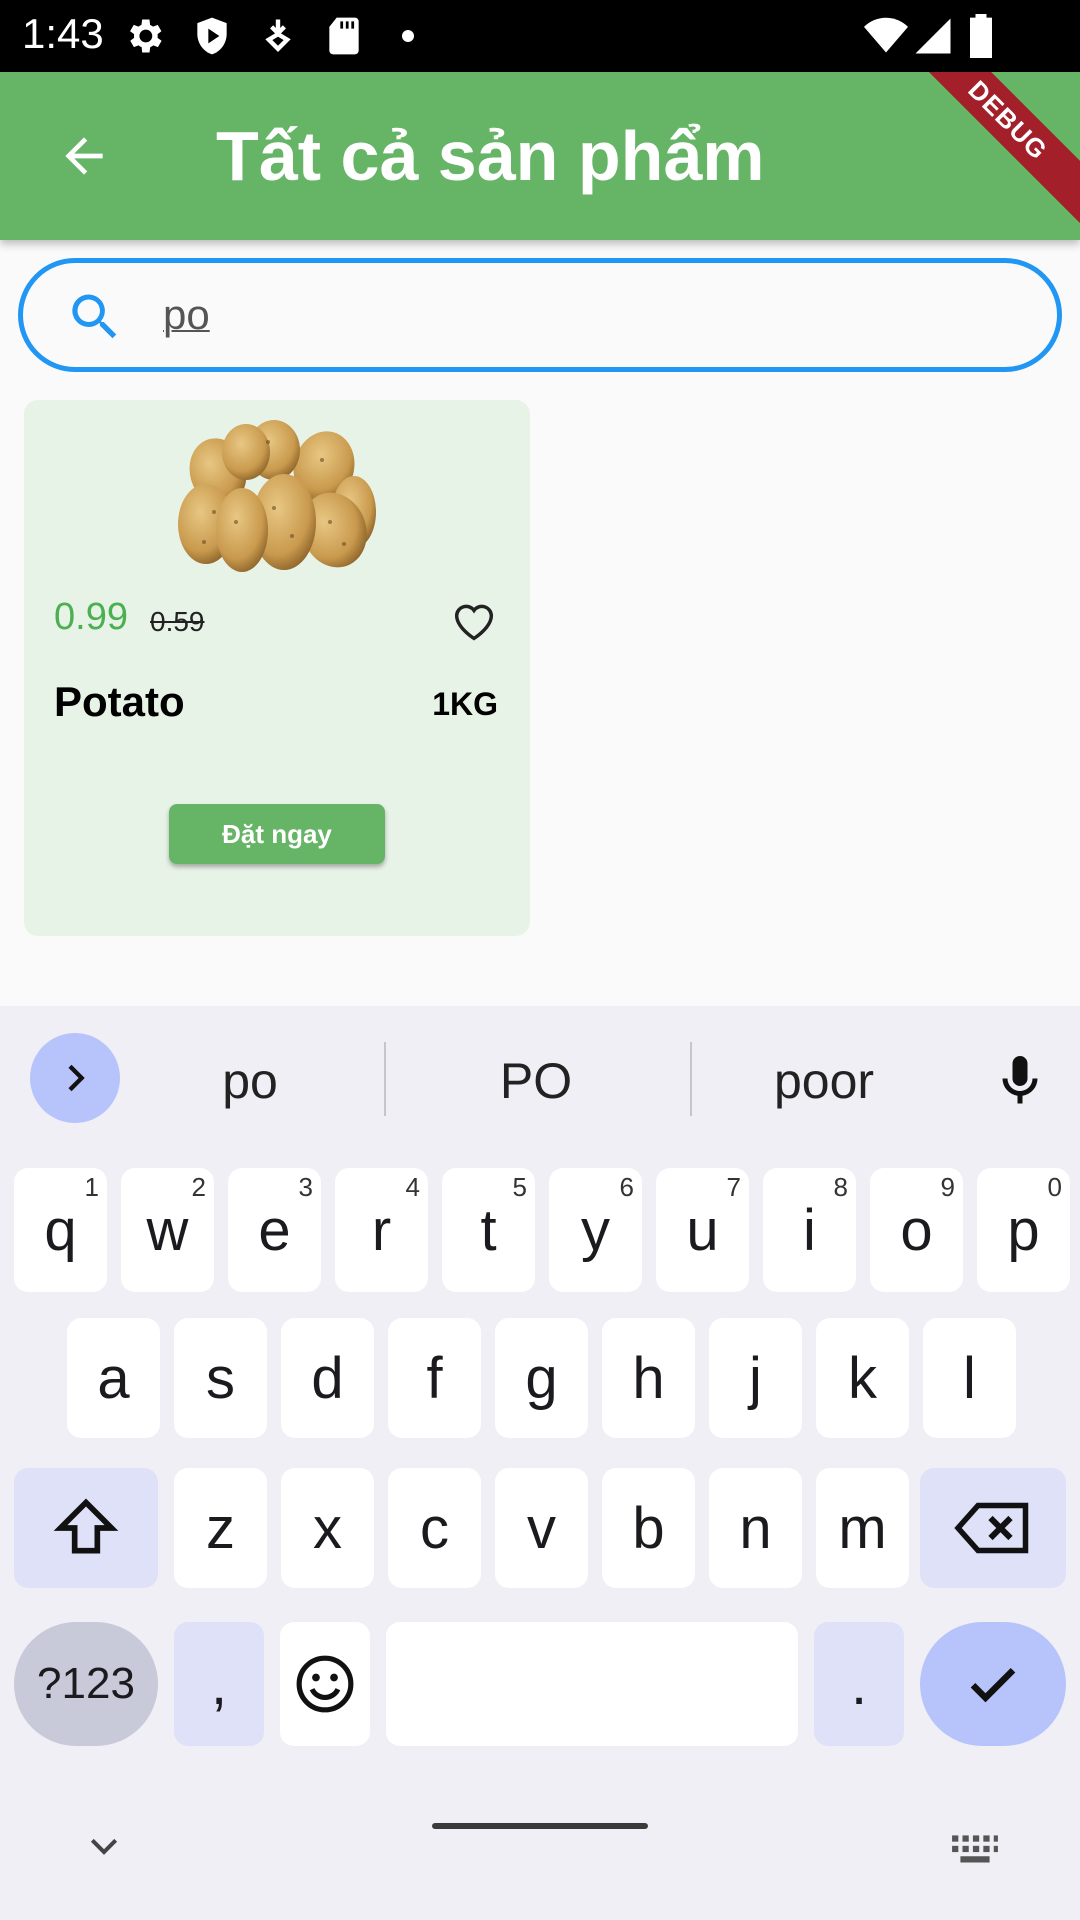 The image size is (1080, 1920). I want to click on backspace-key, so click(993, 1528).